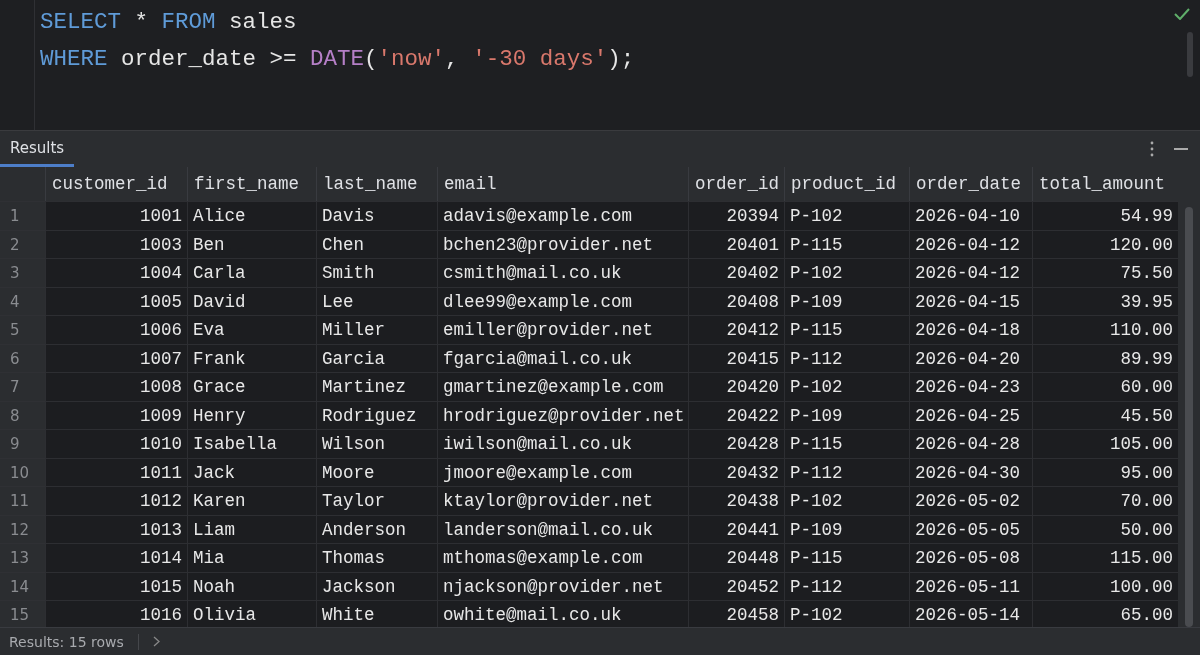  What do you see at coordinates (22, 301) in the screenshot?
I see `row-number: 4` at bounding box center [22, 301].